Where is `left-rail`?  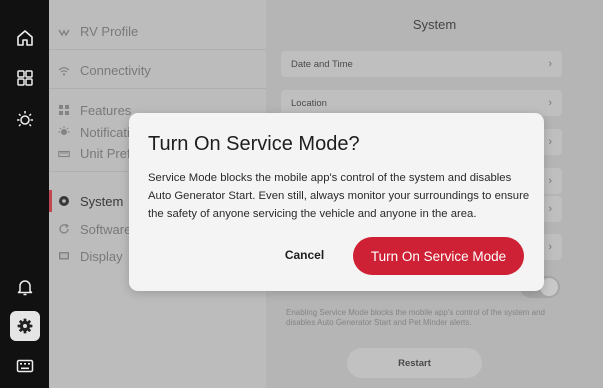 left-rail is located at coordinates (24, 194).